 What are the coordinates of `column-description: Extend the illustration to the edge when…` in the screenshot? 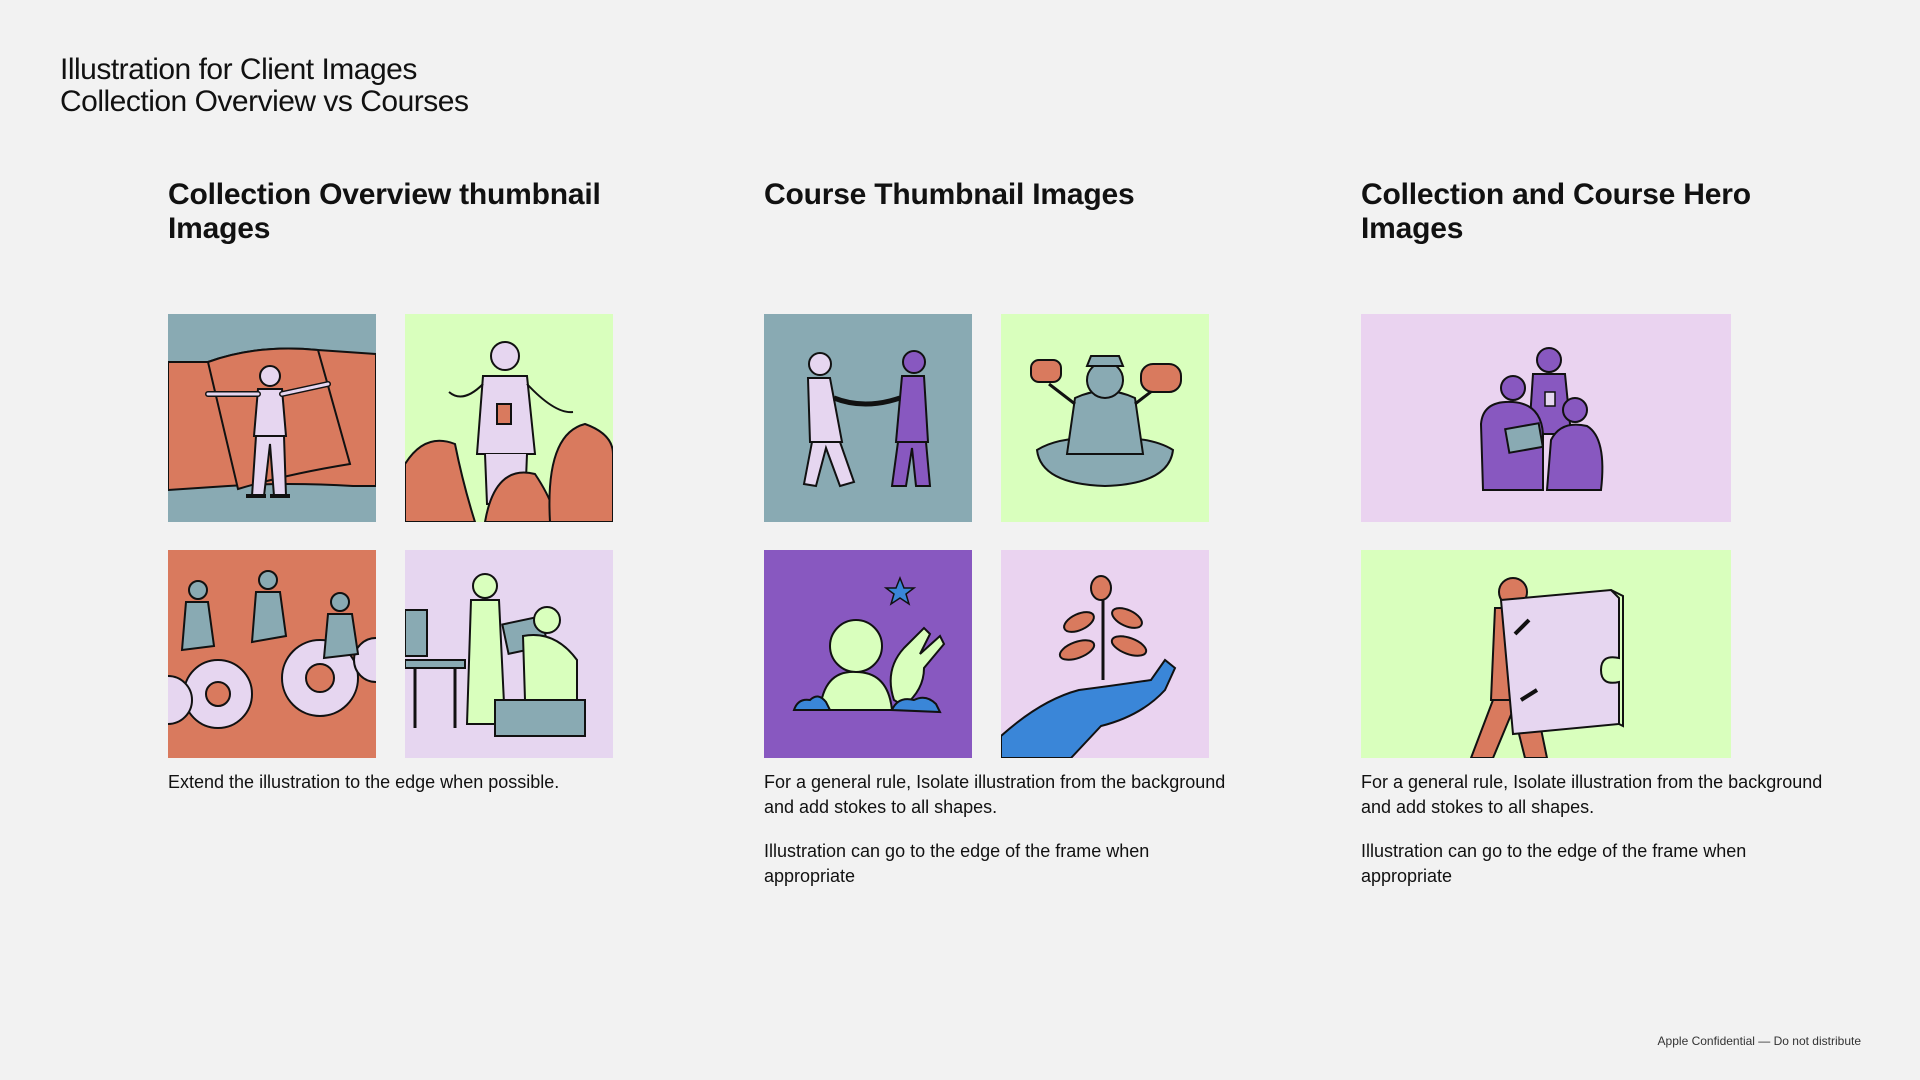 It's located at (403, 782).